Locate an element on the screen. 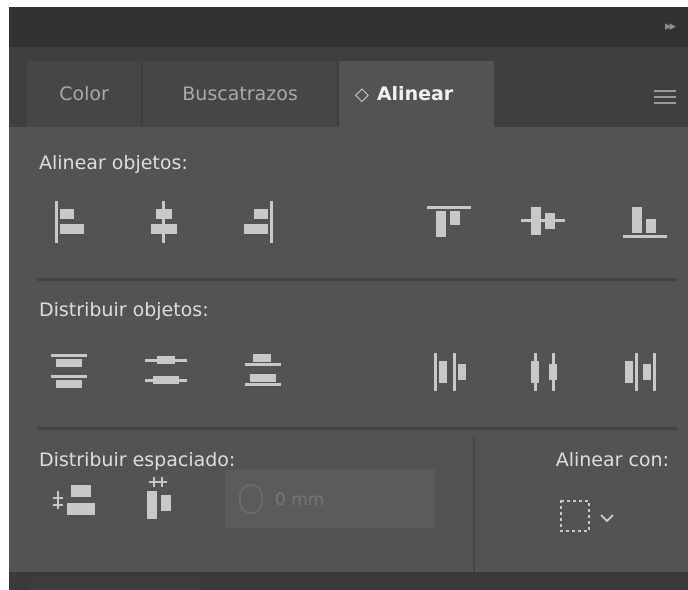  distribute-objects-title: Distribuir objetos: is located at coordinates (124, 310).